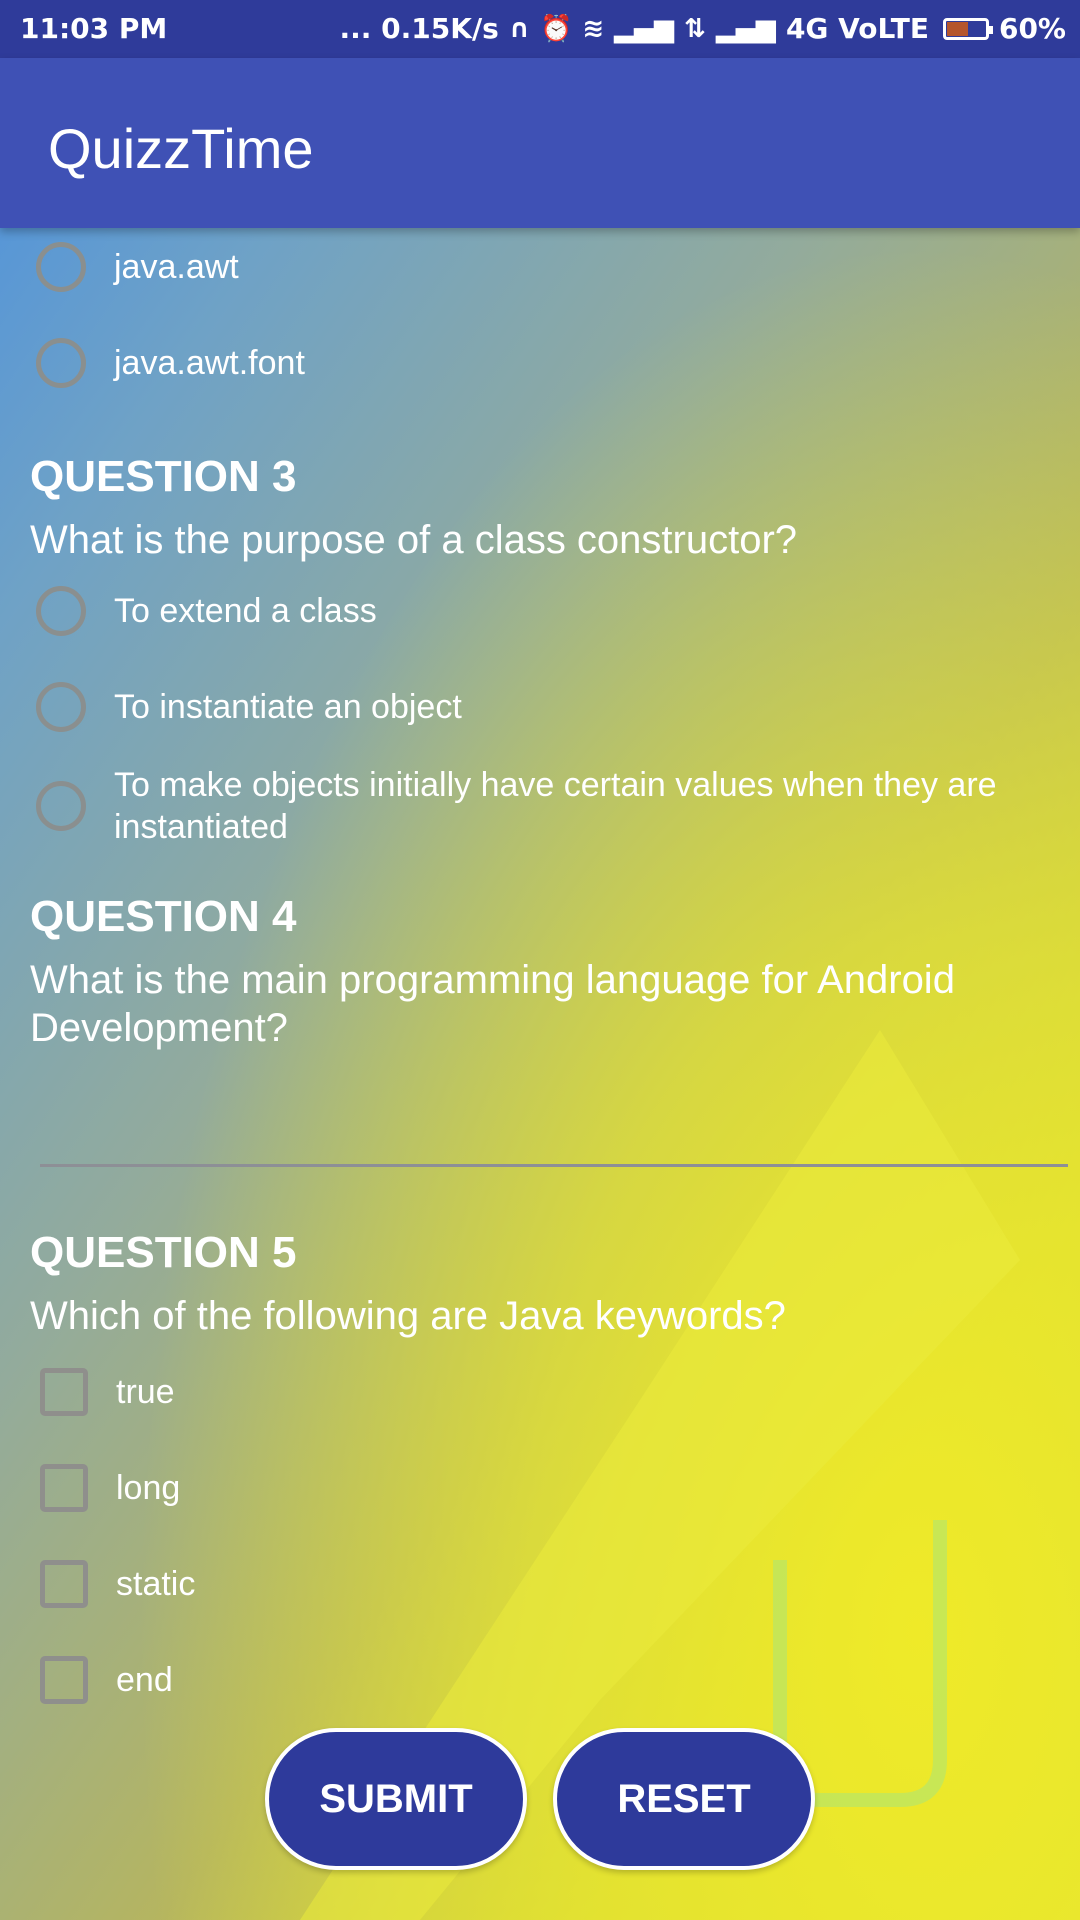 The width and height of the screenshot is (1080, 1920). Describe the element at coordinates (554, 1122) in the screenshot. I see `answer-input` at that location.